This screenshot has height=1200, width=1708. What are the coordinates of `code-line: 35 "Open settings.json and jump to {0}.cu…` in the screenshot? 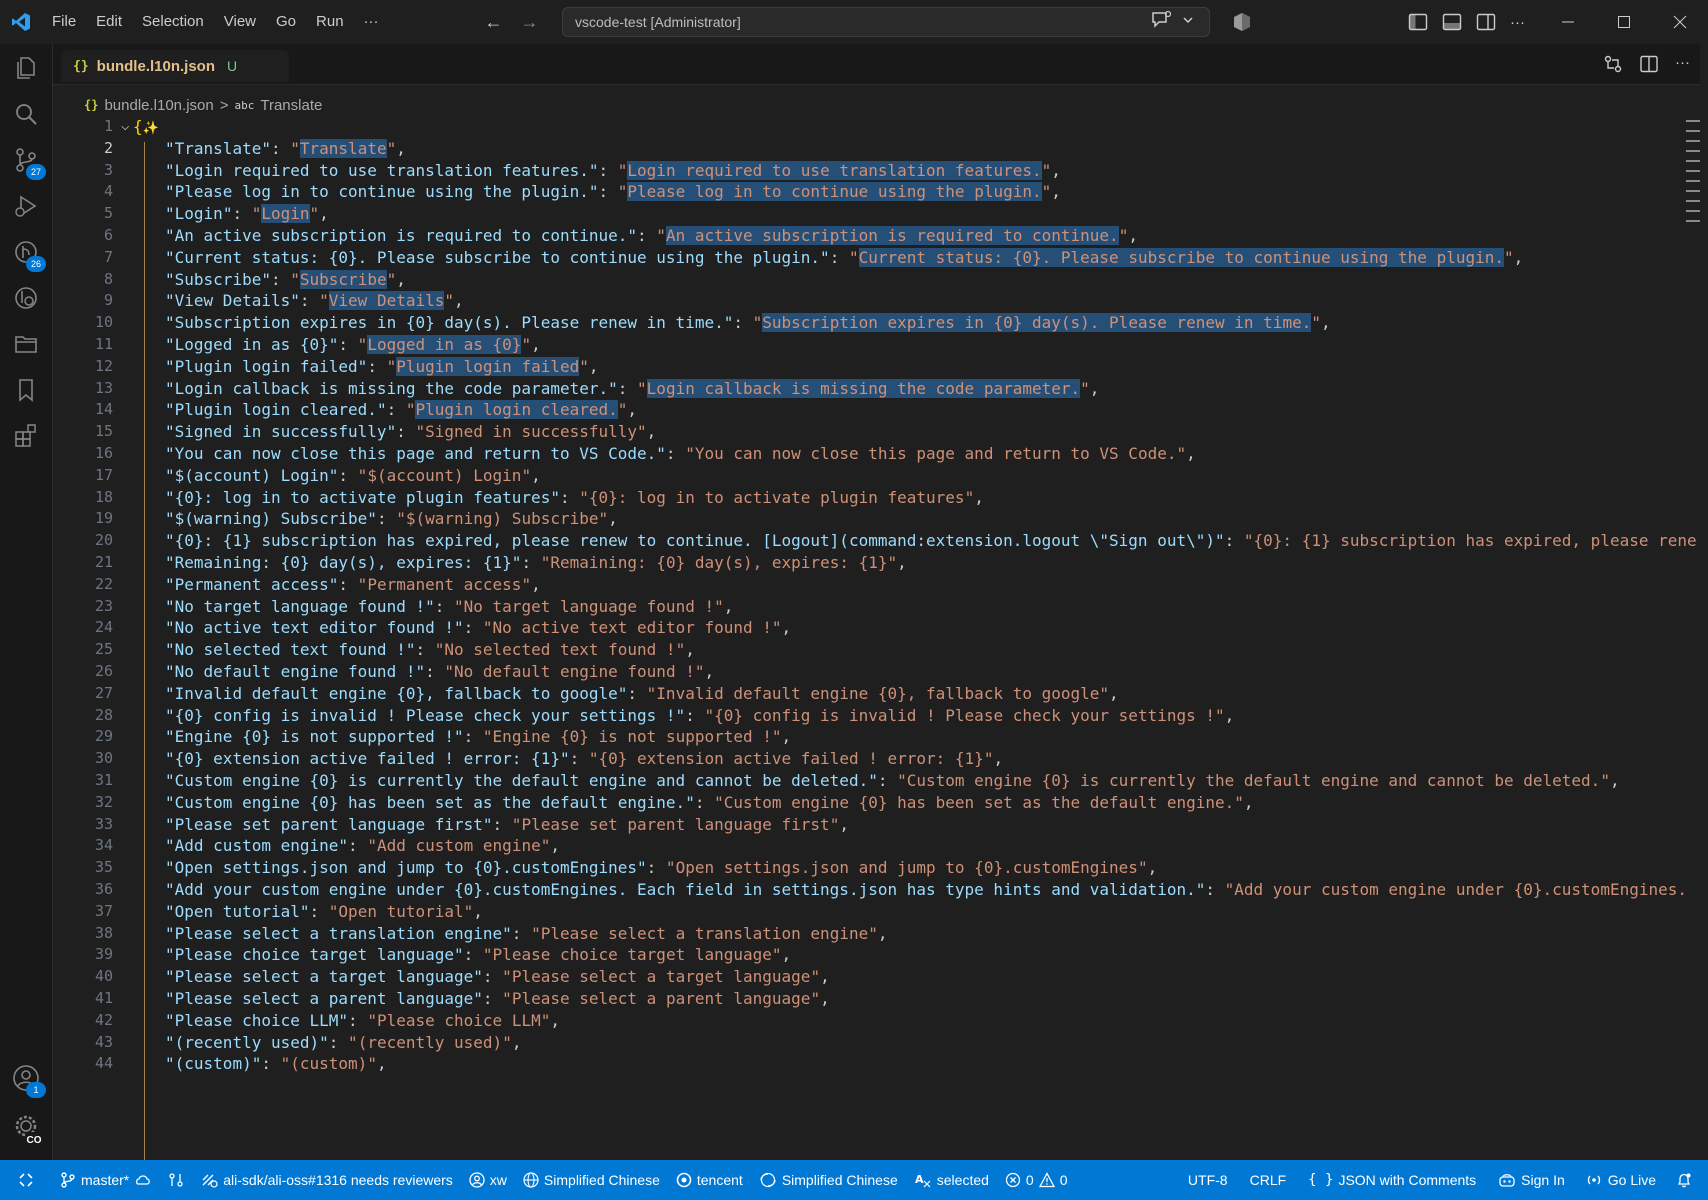 It's located at (876, 868).